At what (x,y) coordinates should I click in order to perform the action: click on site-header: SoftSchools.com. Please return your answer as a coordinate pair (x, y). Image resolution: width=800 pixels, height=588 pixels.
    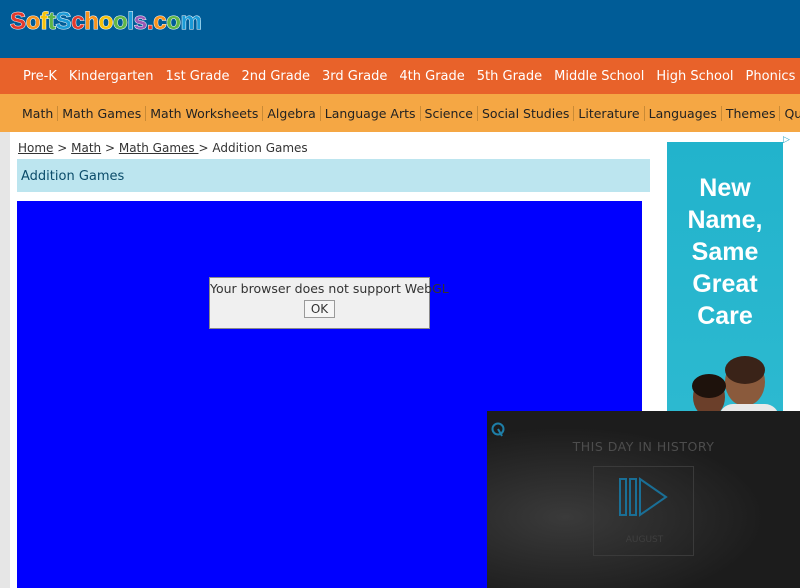
    Looking at the image, I should click on (400, 29).